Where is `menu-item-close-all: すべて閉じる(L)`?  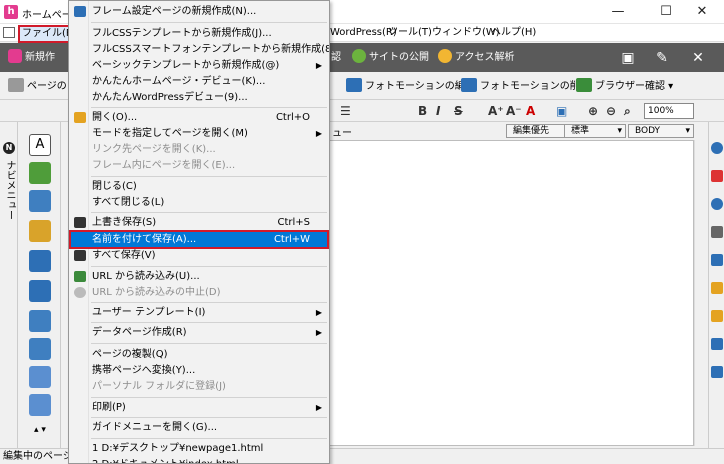
menu-item-close-all: すべて閉じる(L) is located at coordinates (199, 202).